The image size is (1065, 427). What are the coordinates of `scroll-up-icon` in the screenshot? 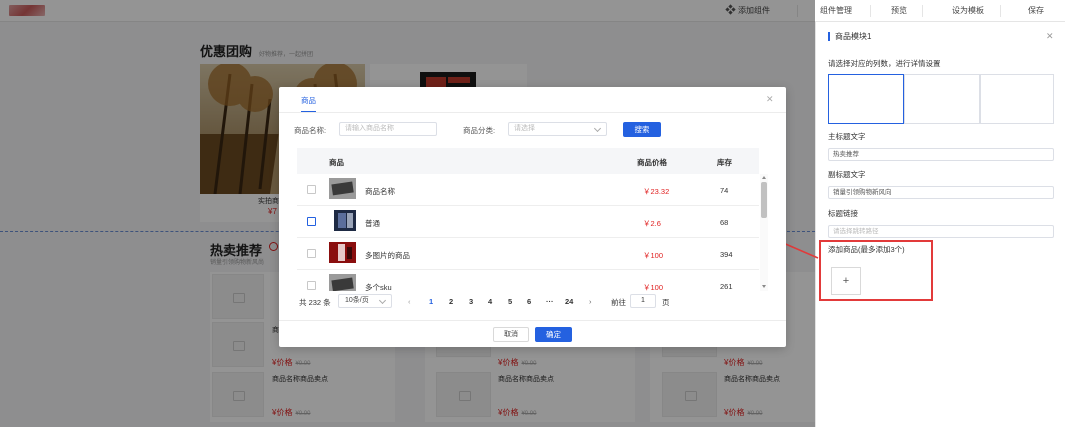 It's located at (764, 177).